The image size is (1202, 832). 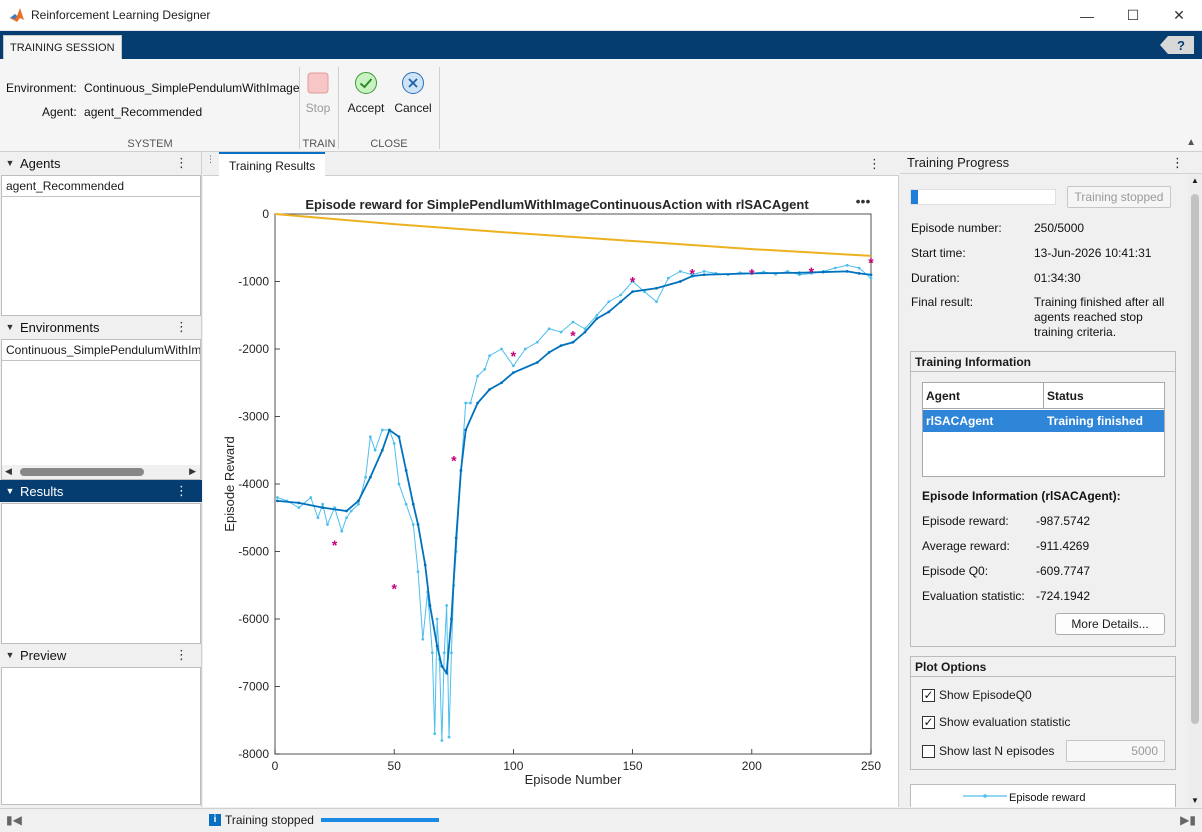 What do you see at coordinates (62, 47) in the screenshot?
I see `tab-training-session: TRAINING SESSION` at bounding box center [62, 47].